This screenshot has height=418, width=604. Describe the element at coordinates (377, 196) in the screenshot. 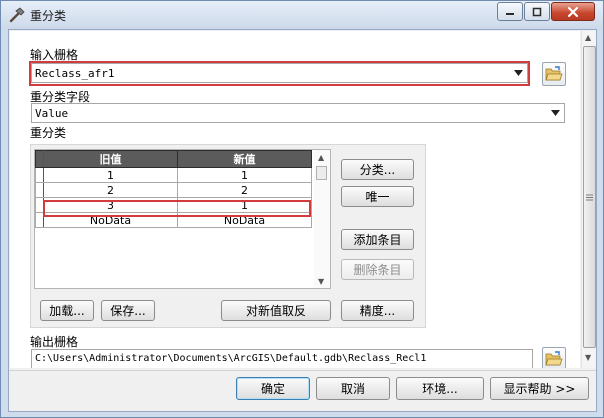

I see `unique-button: 唯一` at that location.